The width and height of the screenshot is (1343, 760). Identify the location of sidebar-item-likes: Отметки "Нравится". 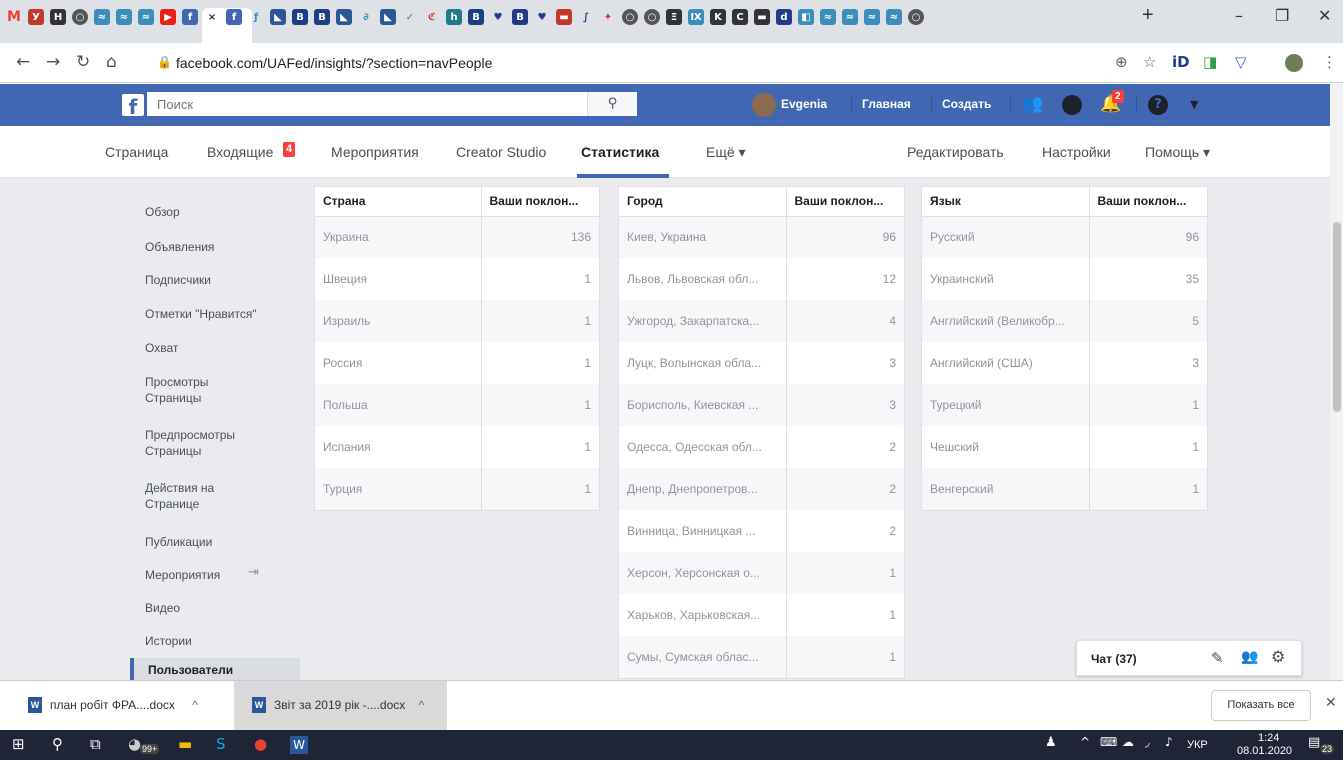
(215, 314).